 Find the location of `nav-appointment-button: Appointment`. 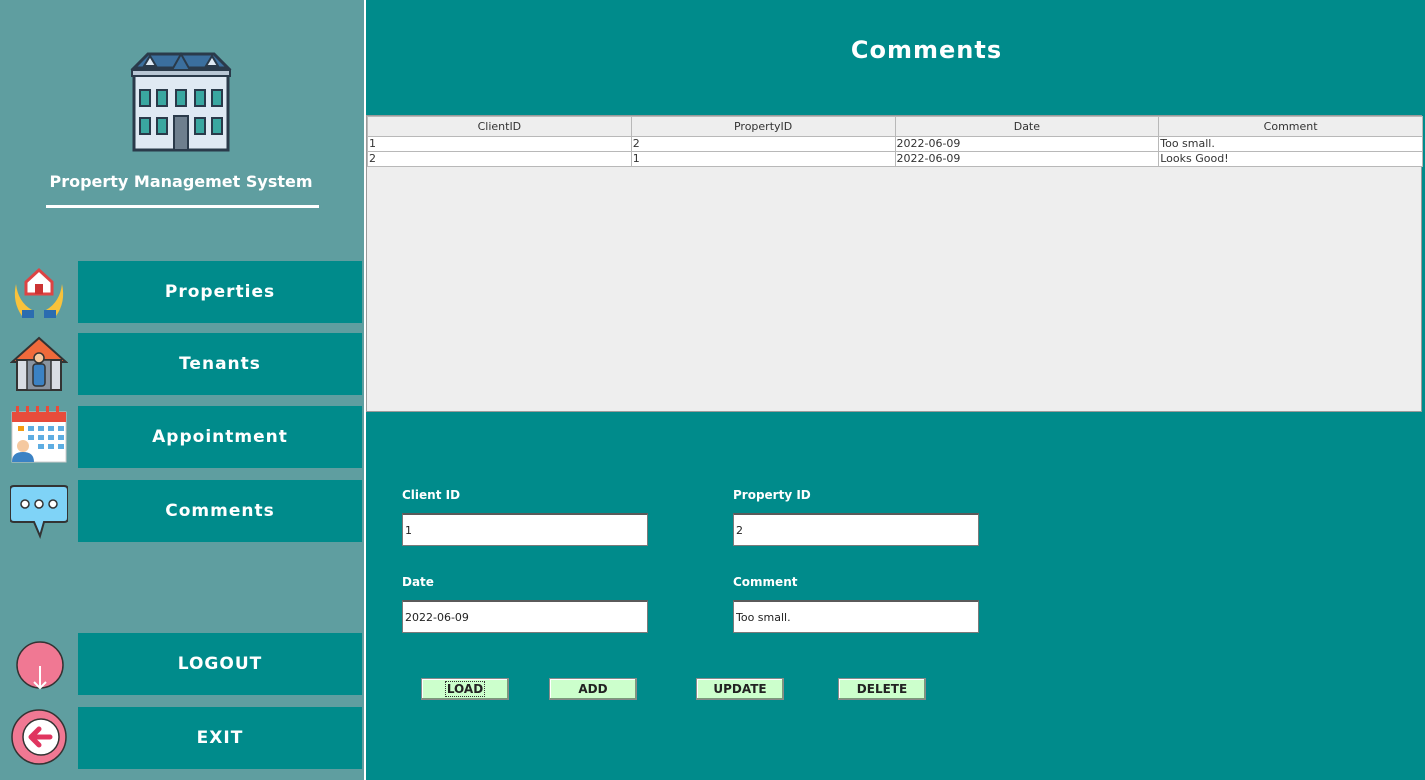

nav-appointment-button: Appointment is located at coordinates (220, 437).